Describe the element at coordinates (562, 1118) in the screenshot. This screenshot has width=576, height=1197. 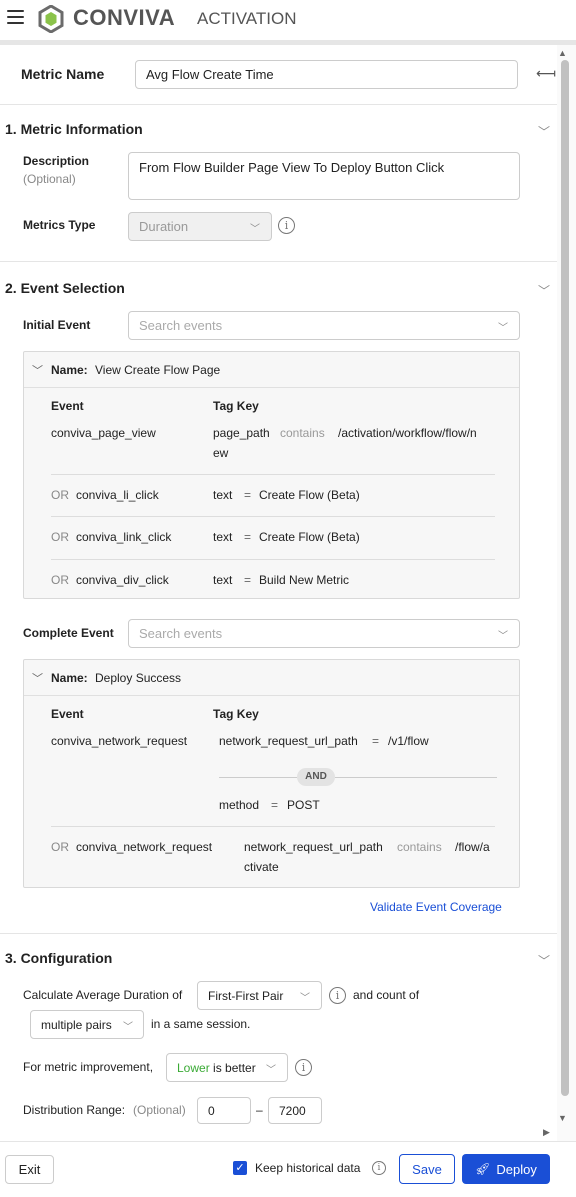
I see `scroll-down-arrow-icon: ▼` at that location.